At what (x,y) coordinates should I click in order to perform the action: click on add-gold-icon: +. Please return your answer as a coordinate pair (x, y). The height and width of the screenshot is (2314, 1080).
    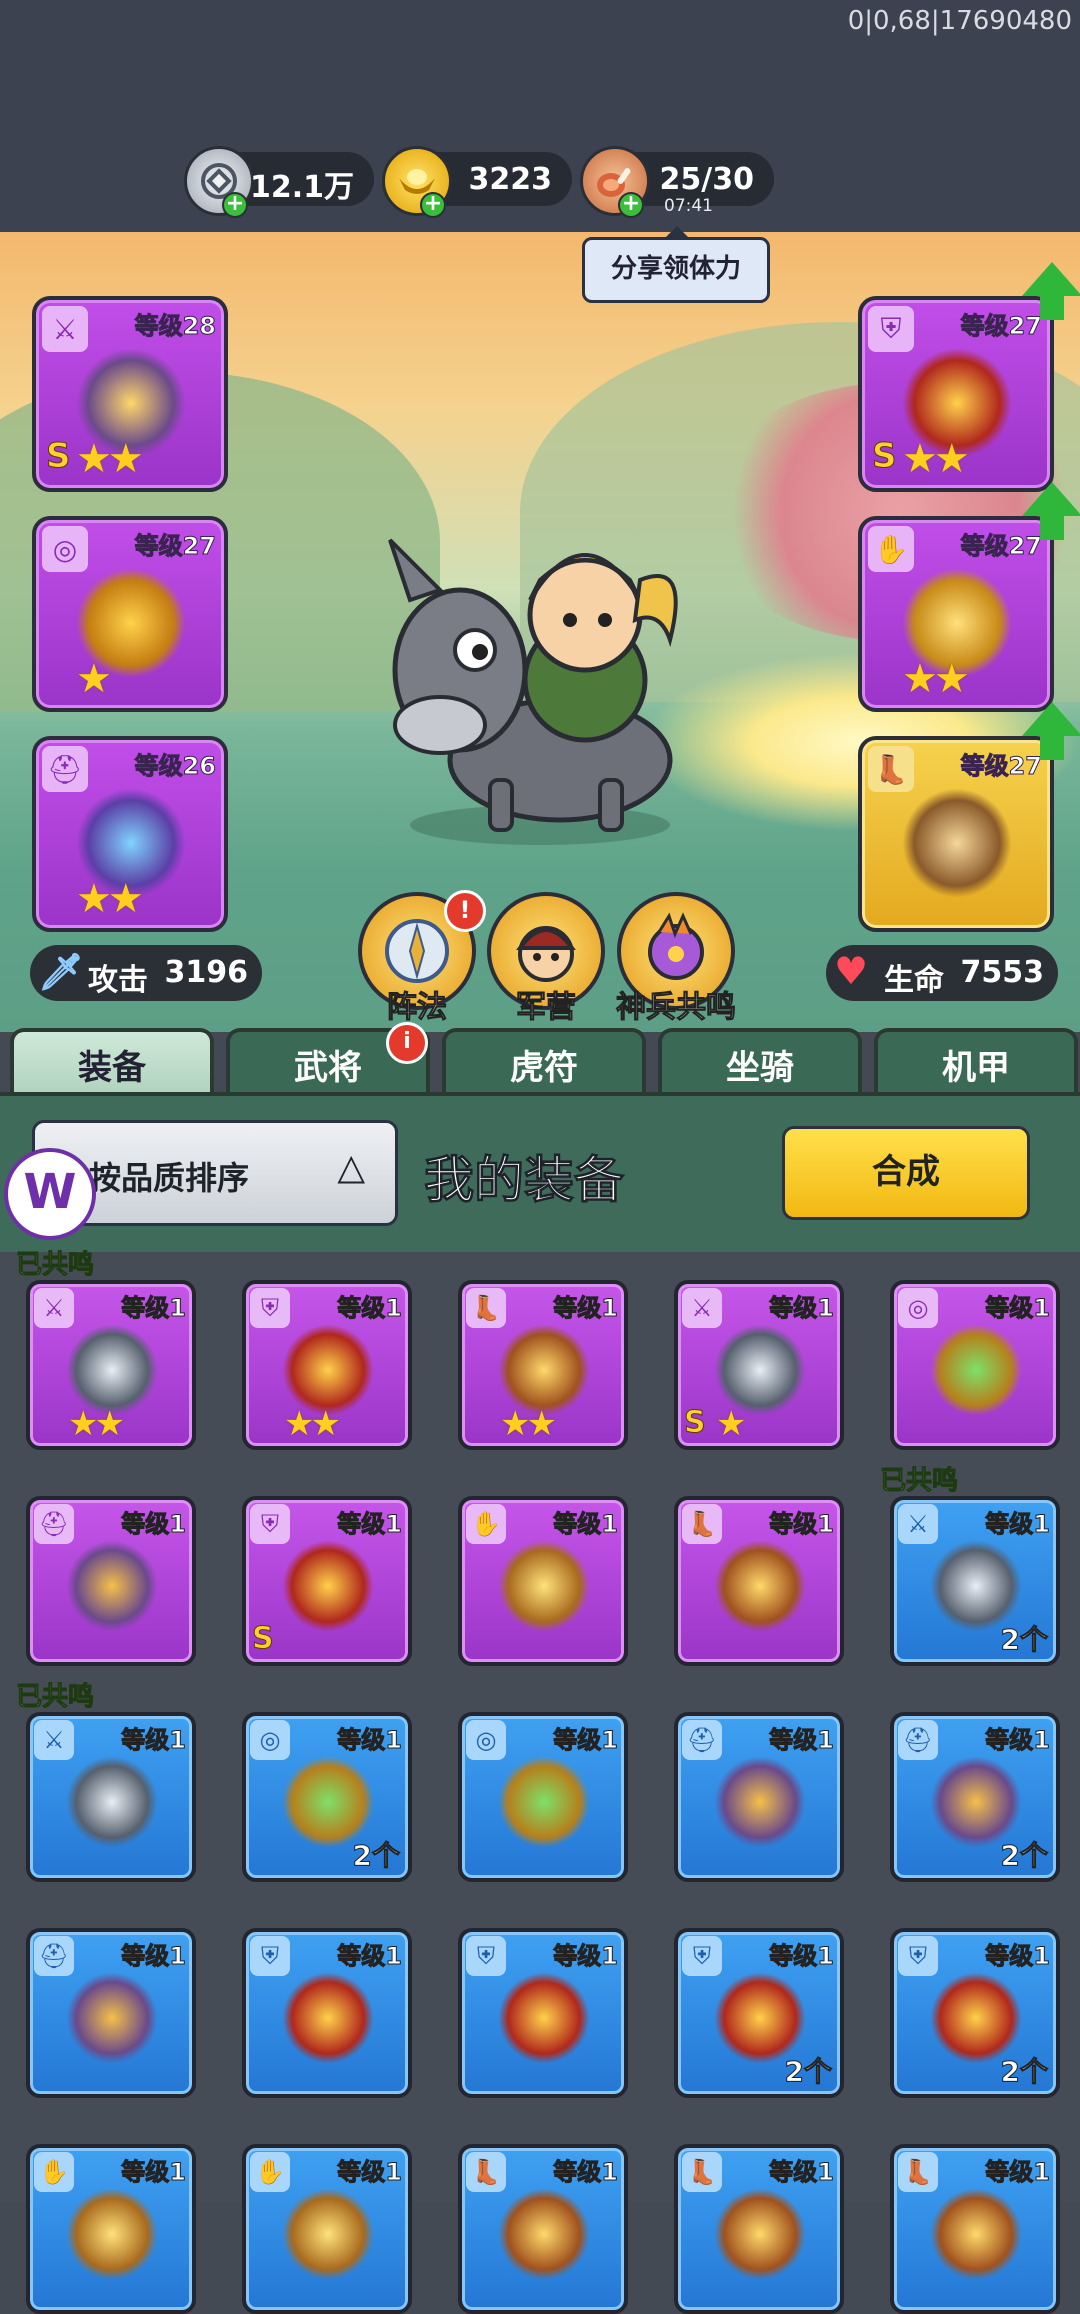
    Looking at the image, I should click on (433, 205).